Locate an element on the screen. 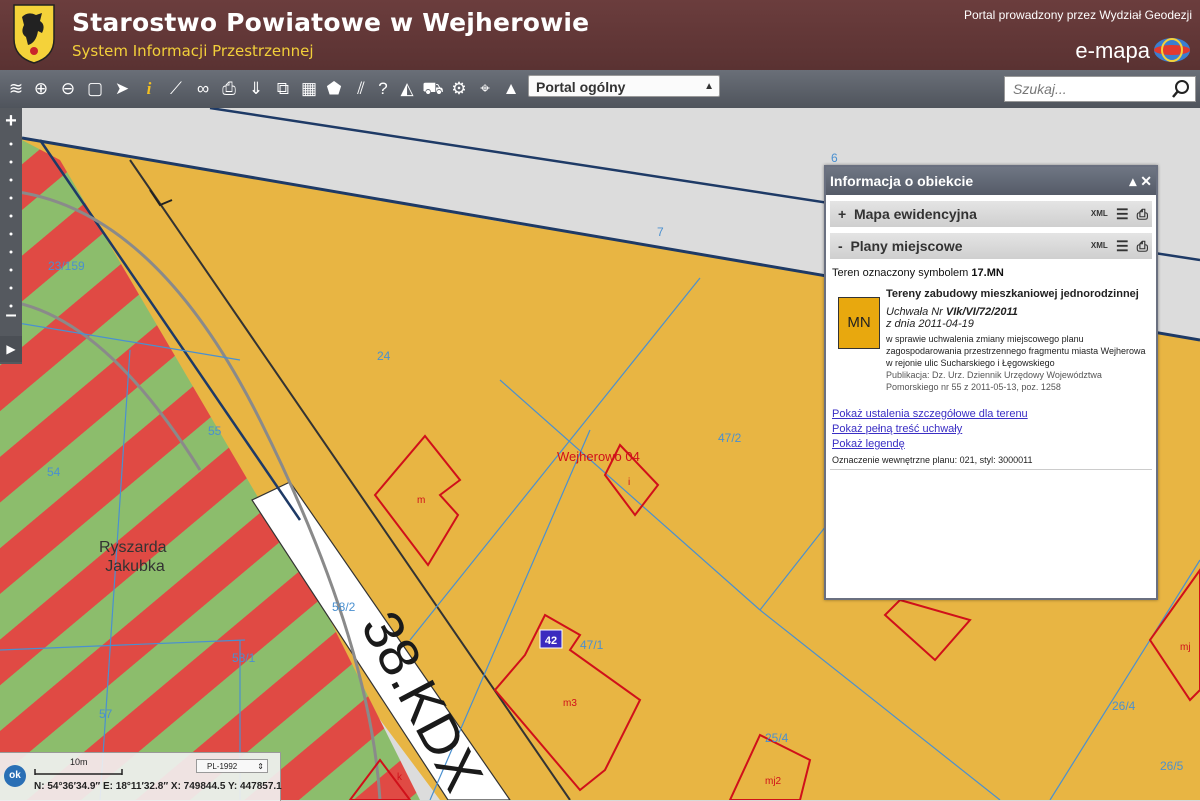 This screenshot has width=1200, height=801. parcel-label-57: 57 is located at coordinates (106, 714).